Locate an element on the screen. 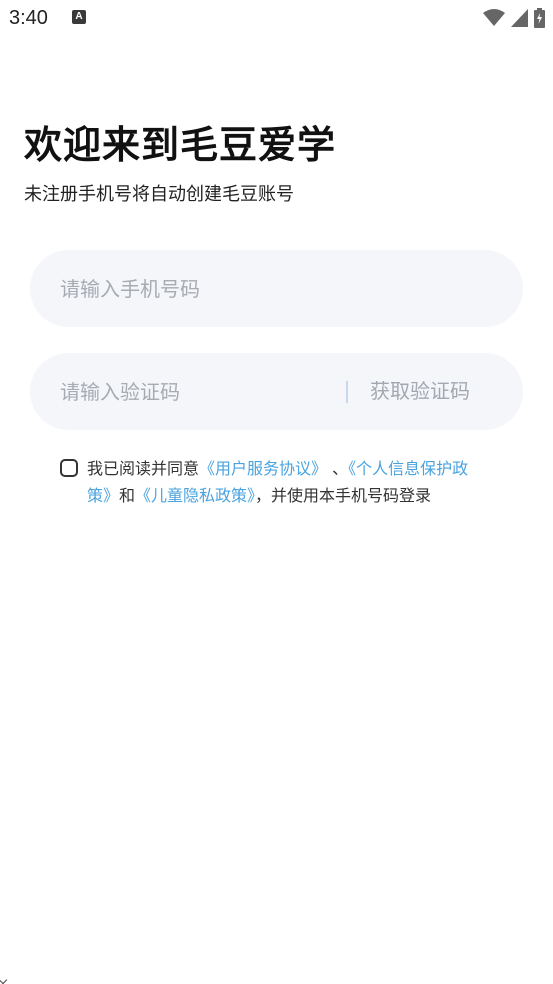 The height and width of the screenshot is (984, 553). code-field: 获取验证码 is located at coordinates (276, 391).